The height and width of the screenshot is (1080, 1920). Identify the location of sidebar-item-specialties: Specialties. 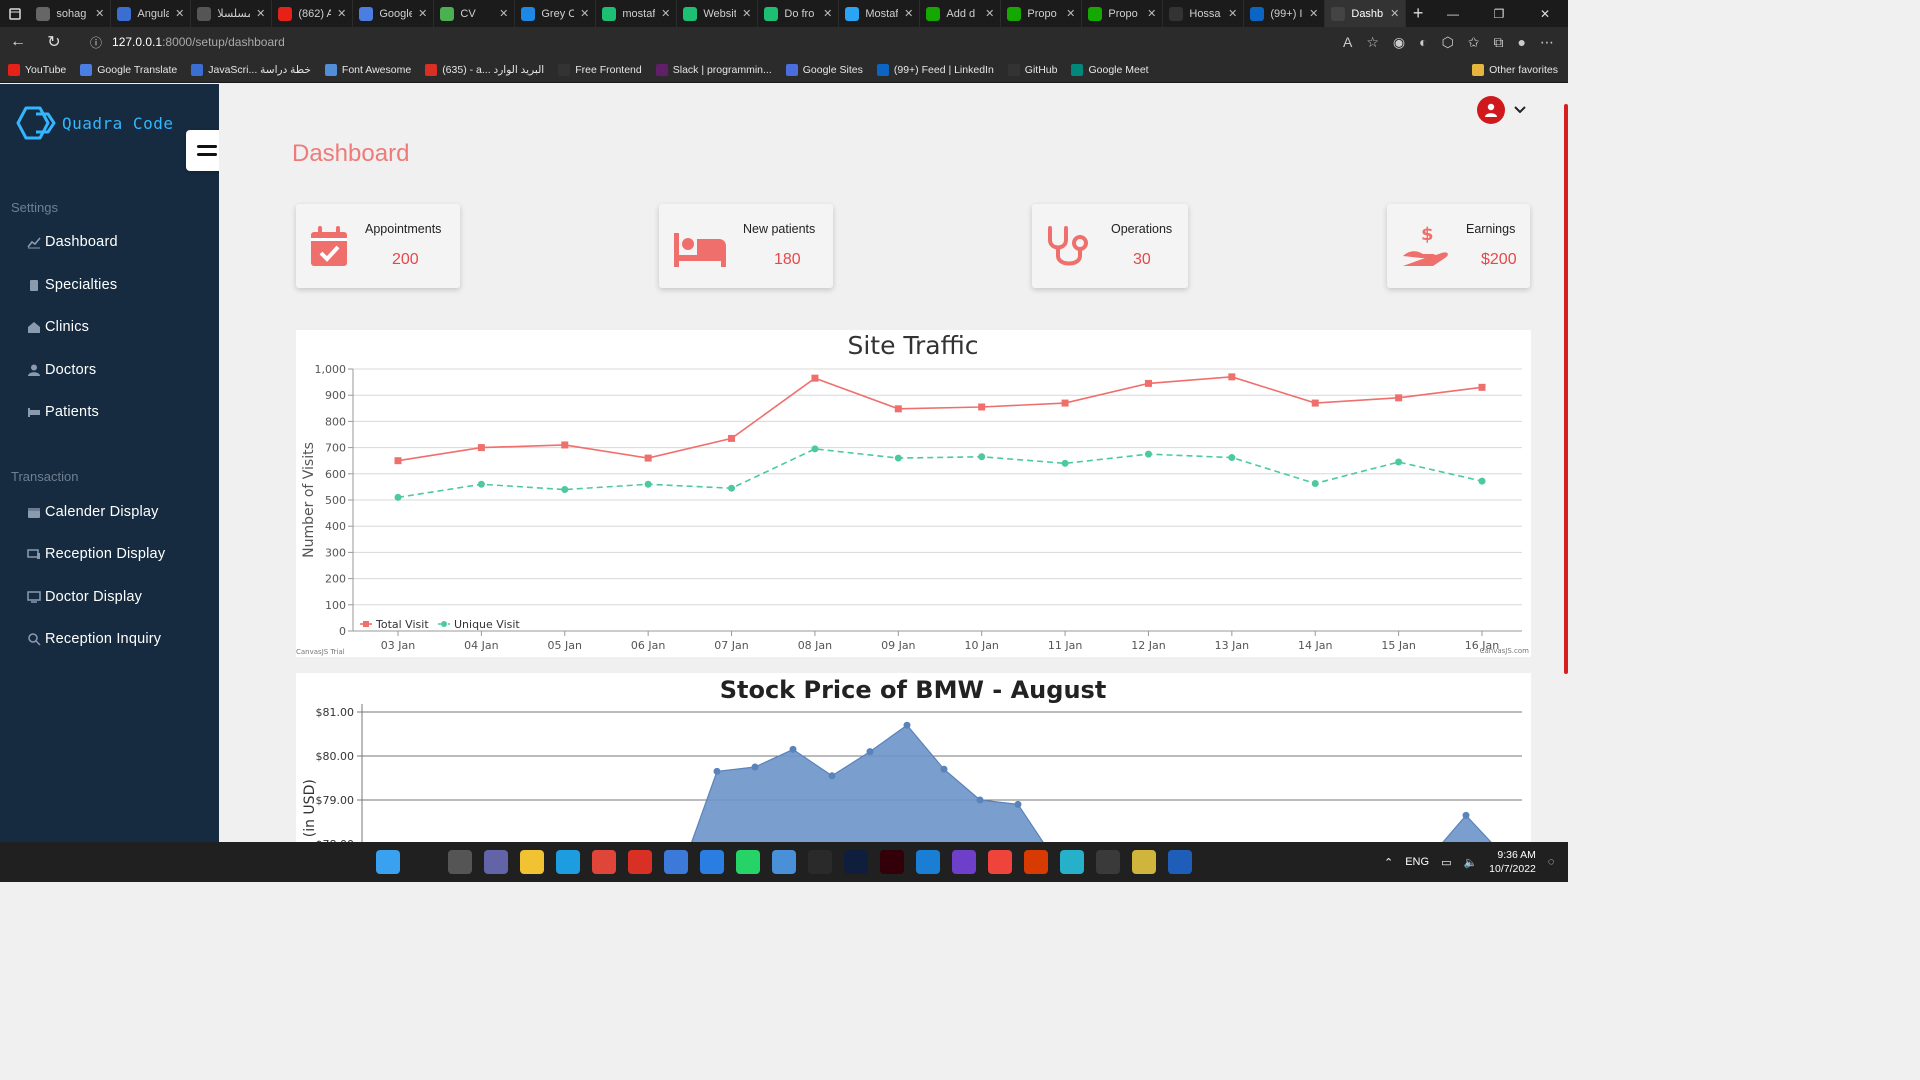
(72, 285).